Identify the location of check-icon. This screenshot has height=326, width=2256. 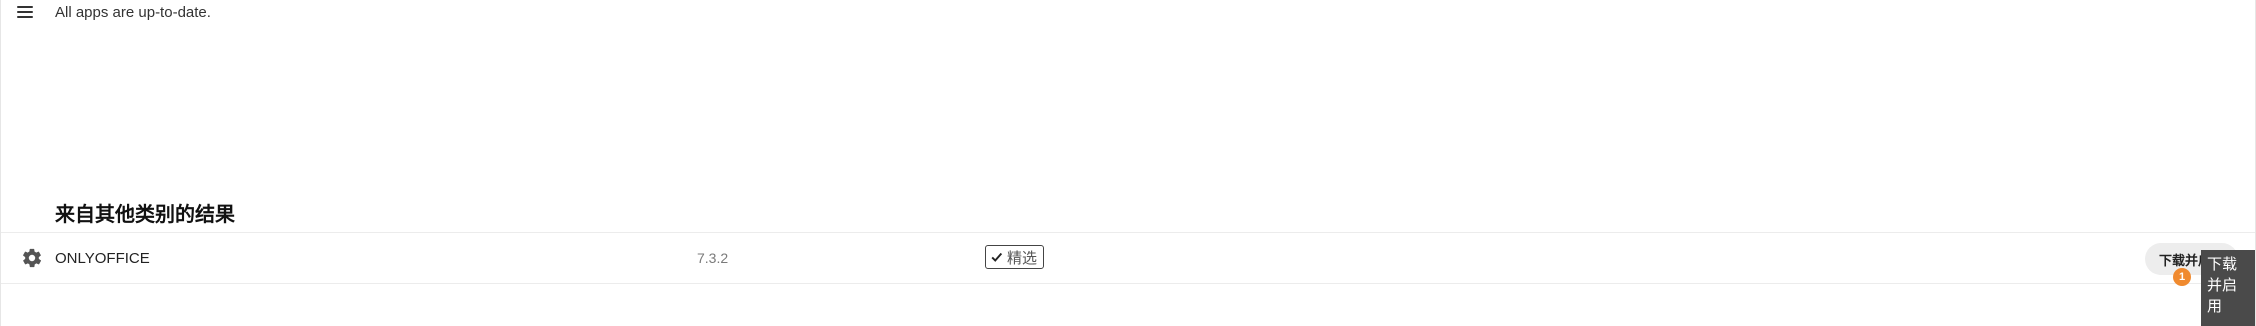
(997, 257).